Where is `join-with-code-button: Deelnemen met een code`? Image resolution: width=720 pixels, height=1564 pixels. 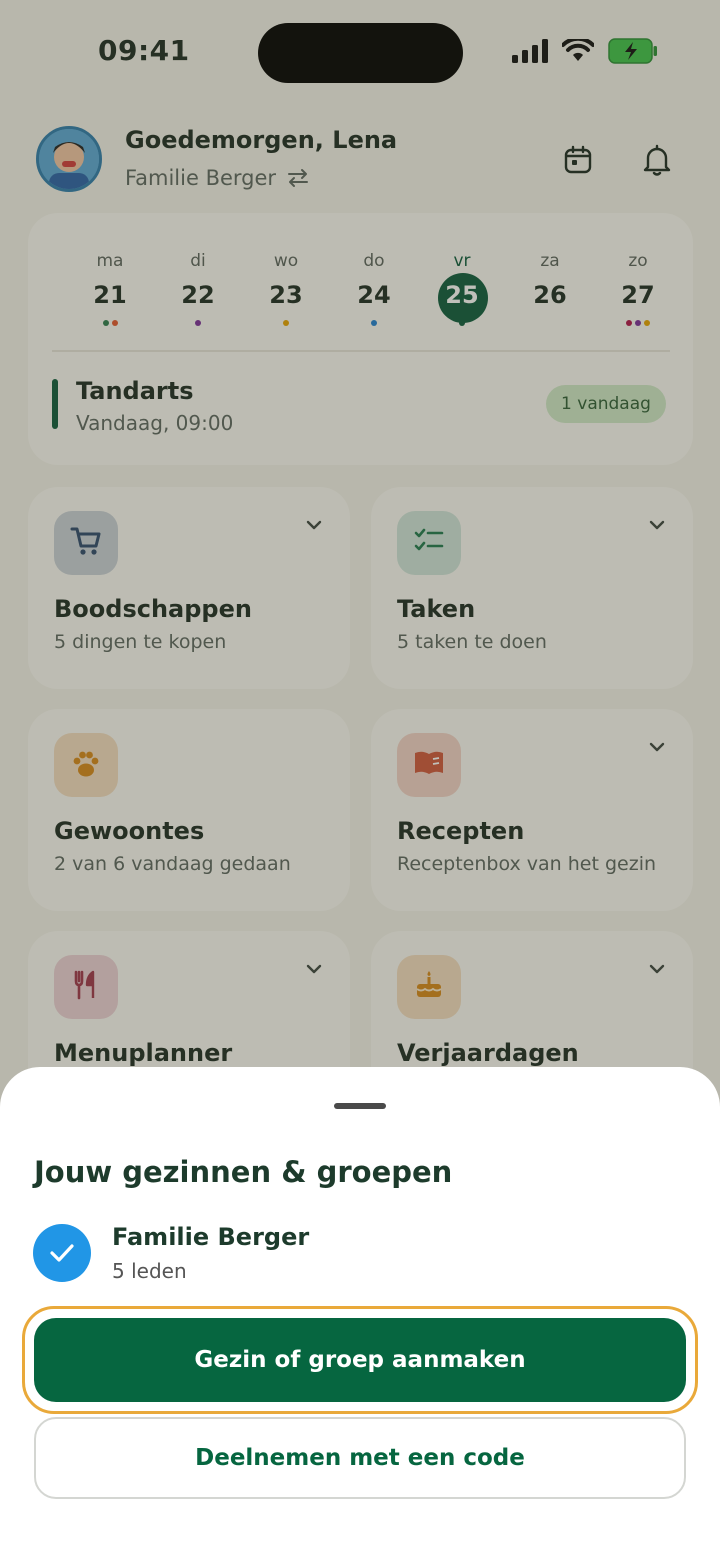 join-with-code-button: Deelnemen met een code is located at coordinates (360, 1458).